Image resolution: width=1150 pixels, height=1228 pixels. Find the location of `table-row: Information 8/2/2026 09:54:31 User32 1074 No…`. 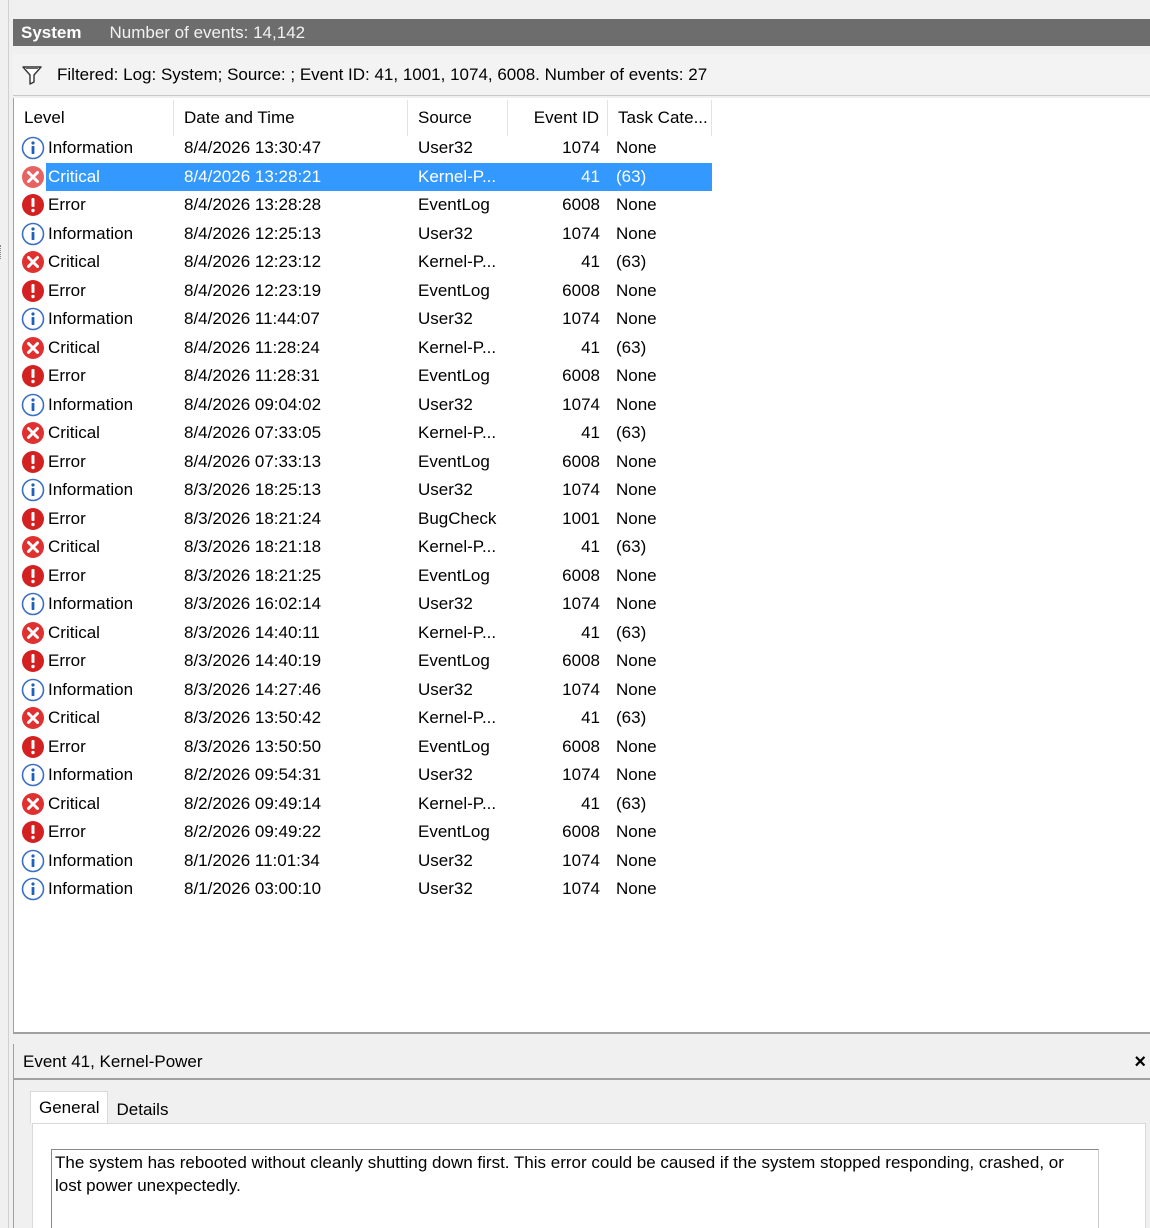

table-row: Information 8/2/2026 09:54:31 User32 1074 No… is located at coordinates (363, 775).